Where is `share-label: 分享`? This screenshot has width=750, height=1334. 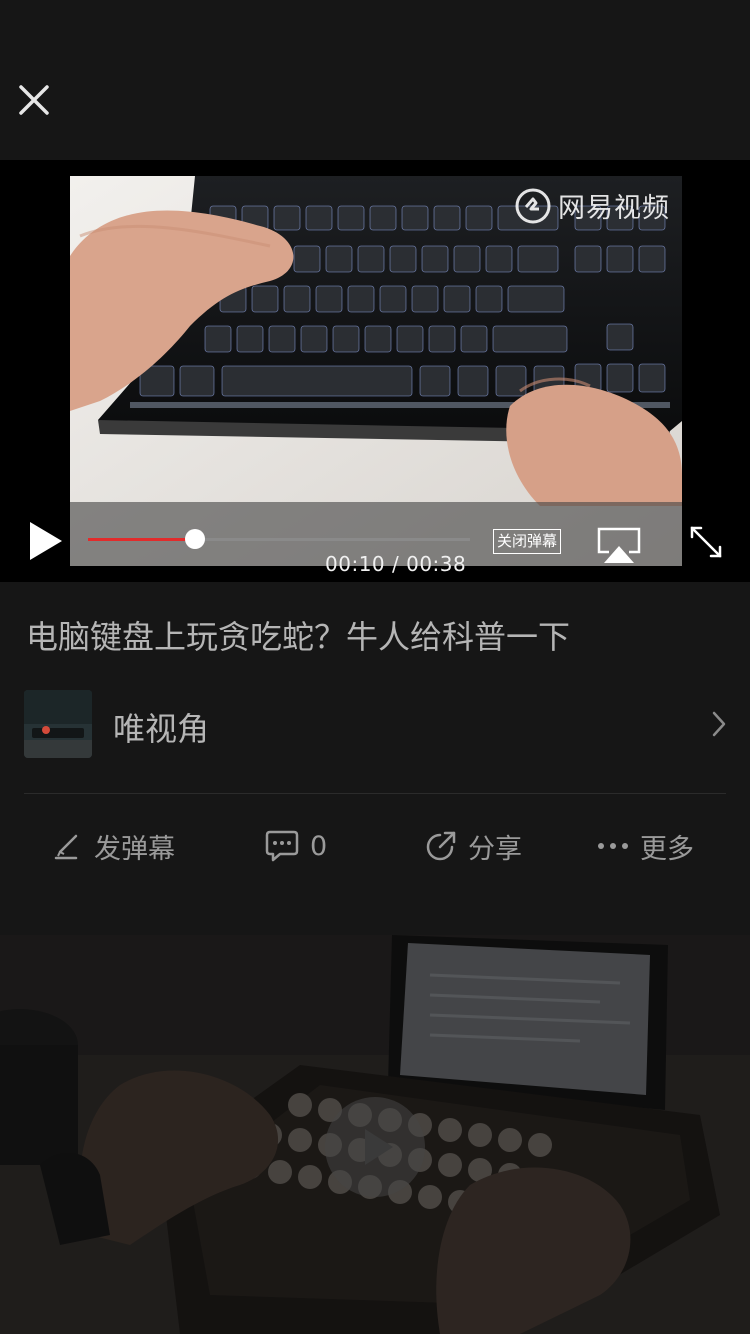 share-label: 分享 is located at coordinates (495, 849).